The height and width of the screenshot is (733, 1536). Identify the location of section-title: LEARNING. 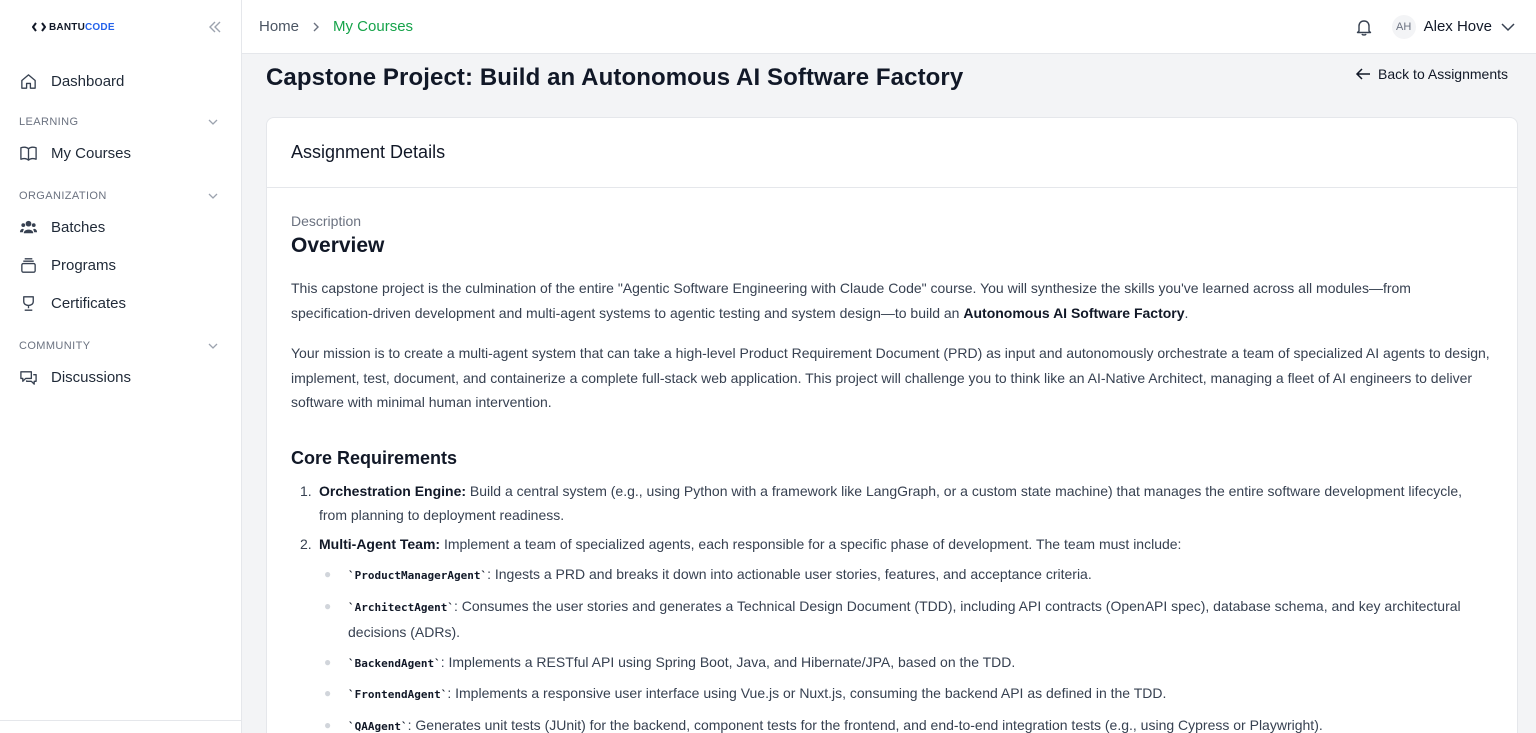
(49, 122).